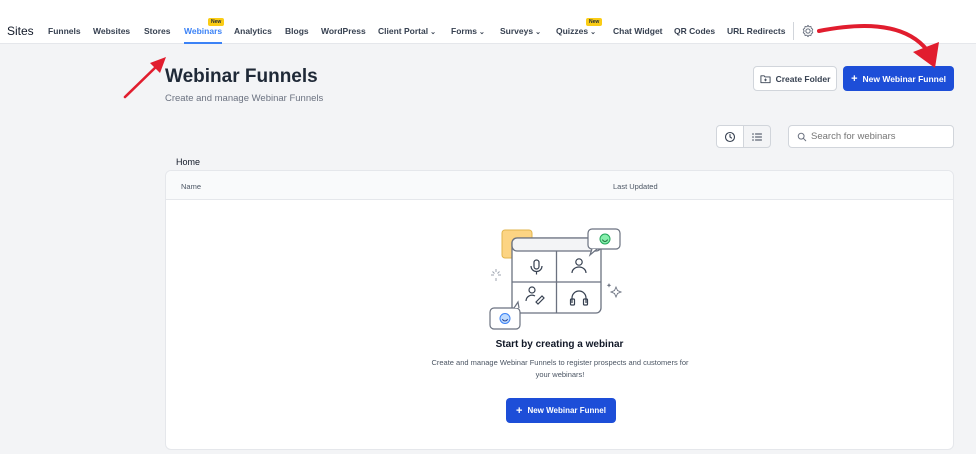 The width and height of the screenshot is (976, 454). I want to click on create-folder-button: Create Folder, so click(795, 78).